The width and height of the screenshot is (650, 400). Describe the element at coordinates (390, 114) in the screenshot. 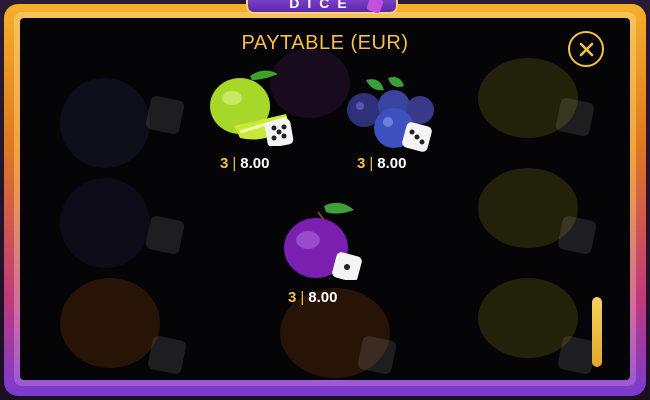

I see `blueberries-symbol` at that location.